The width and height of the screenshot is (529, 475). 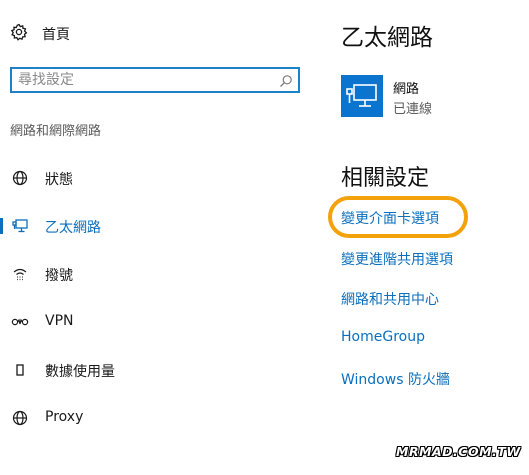 I want to click on search-box, so click(x=155, y=80).